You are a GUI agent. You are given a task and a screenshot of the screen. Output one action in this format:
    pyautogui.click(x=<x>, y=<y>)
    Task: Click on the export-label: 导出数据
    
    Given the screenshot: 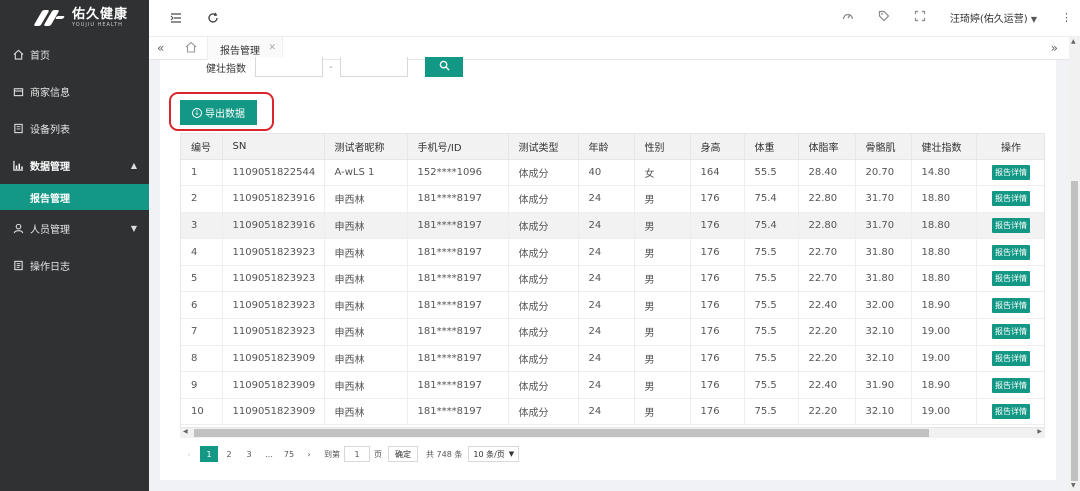 What is the action you would take?
    pyautogui.click(x=225, y=114)
    